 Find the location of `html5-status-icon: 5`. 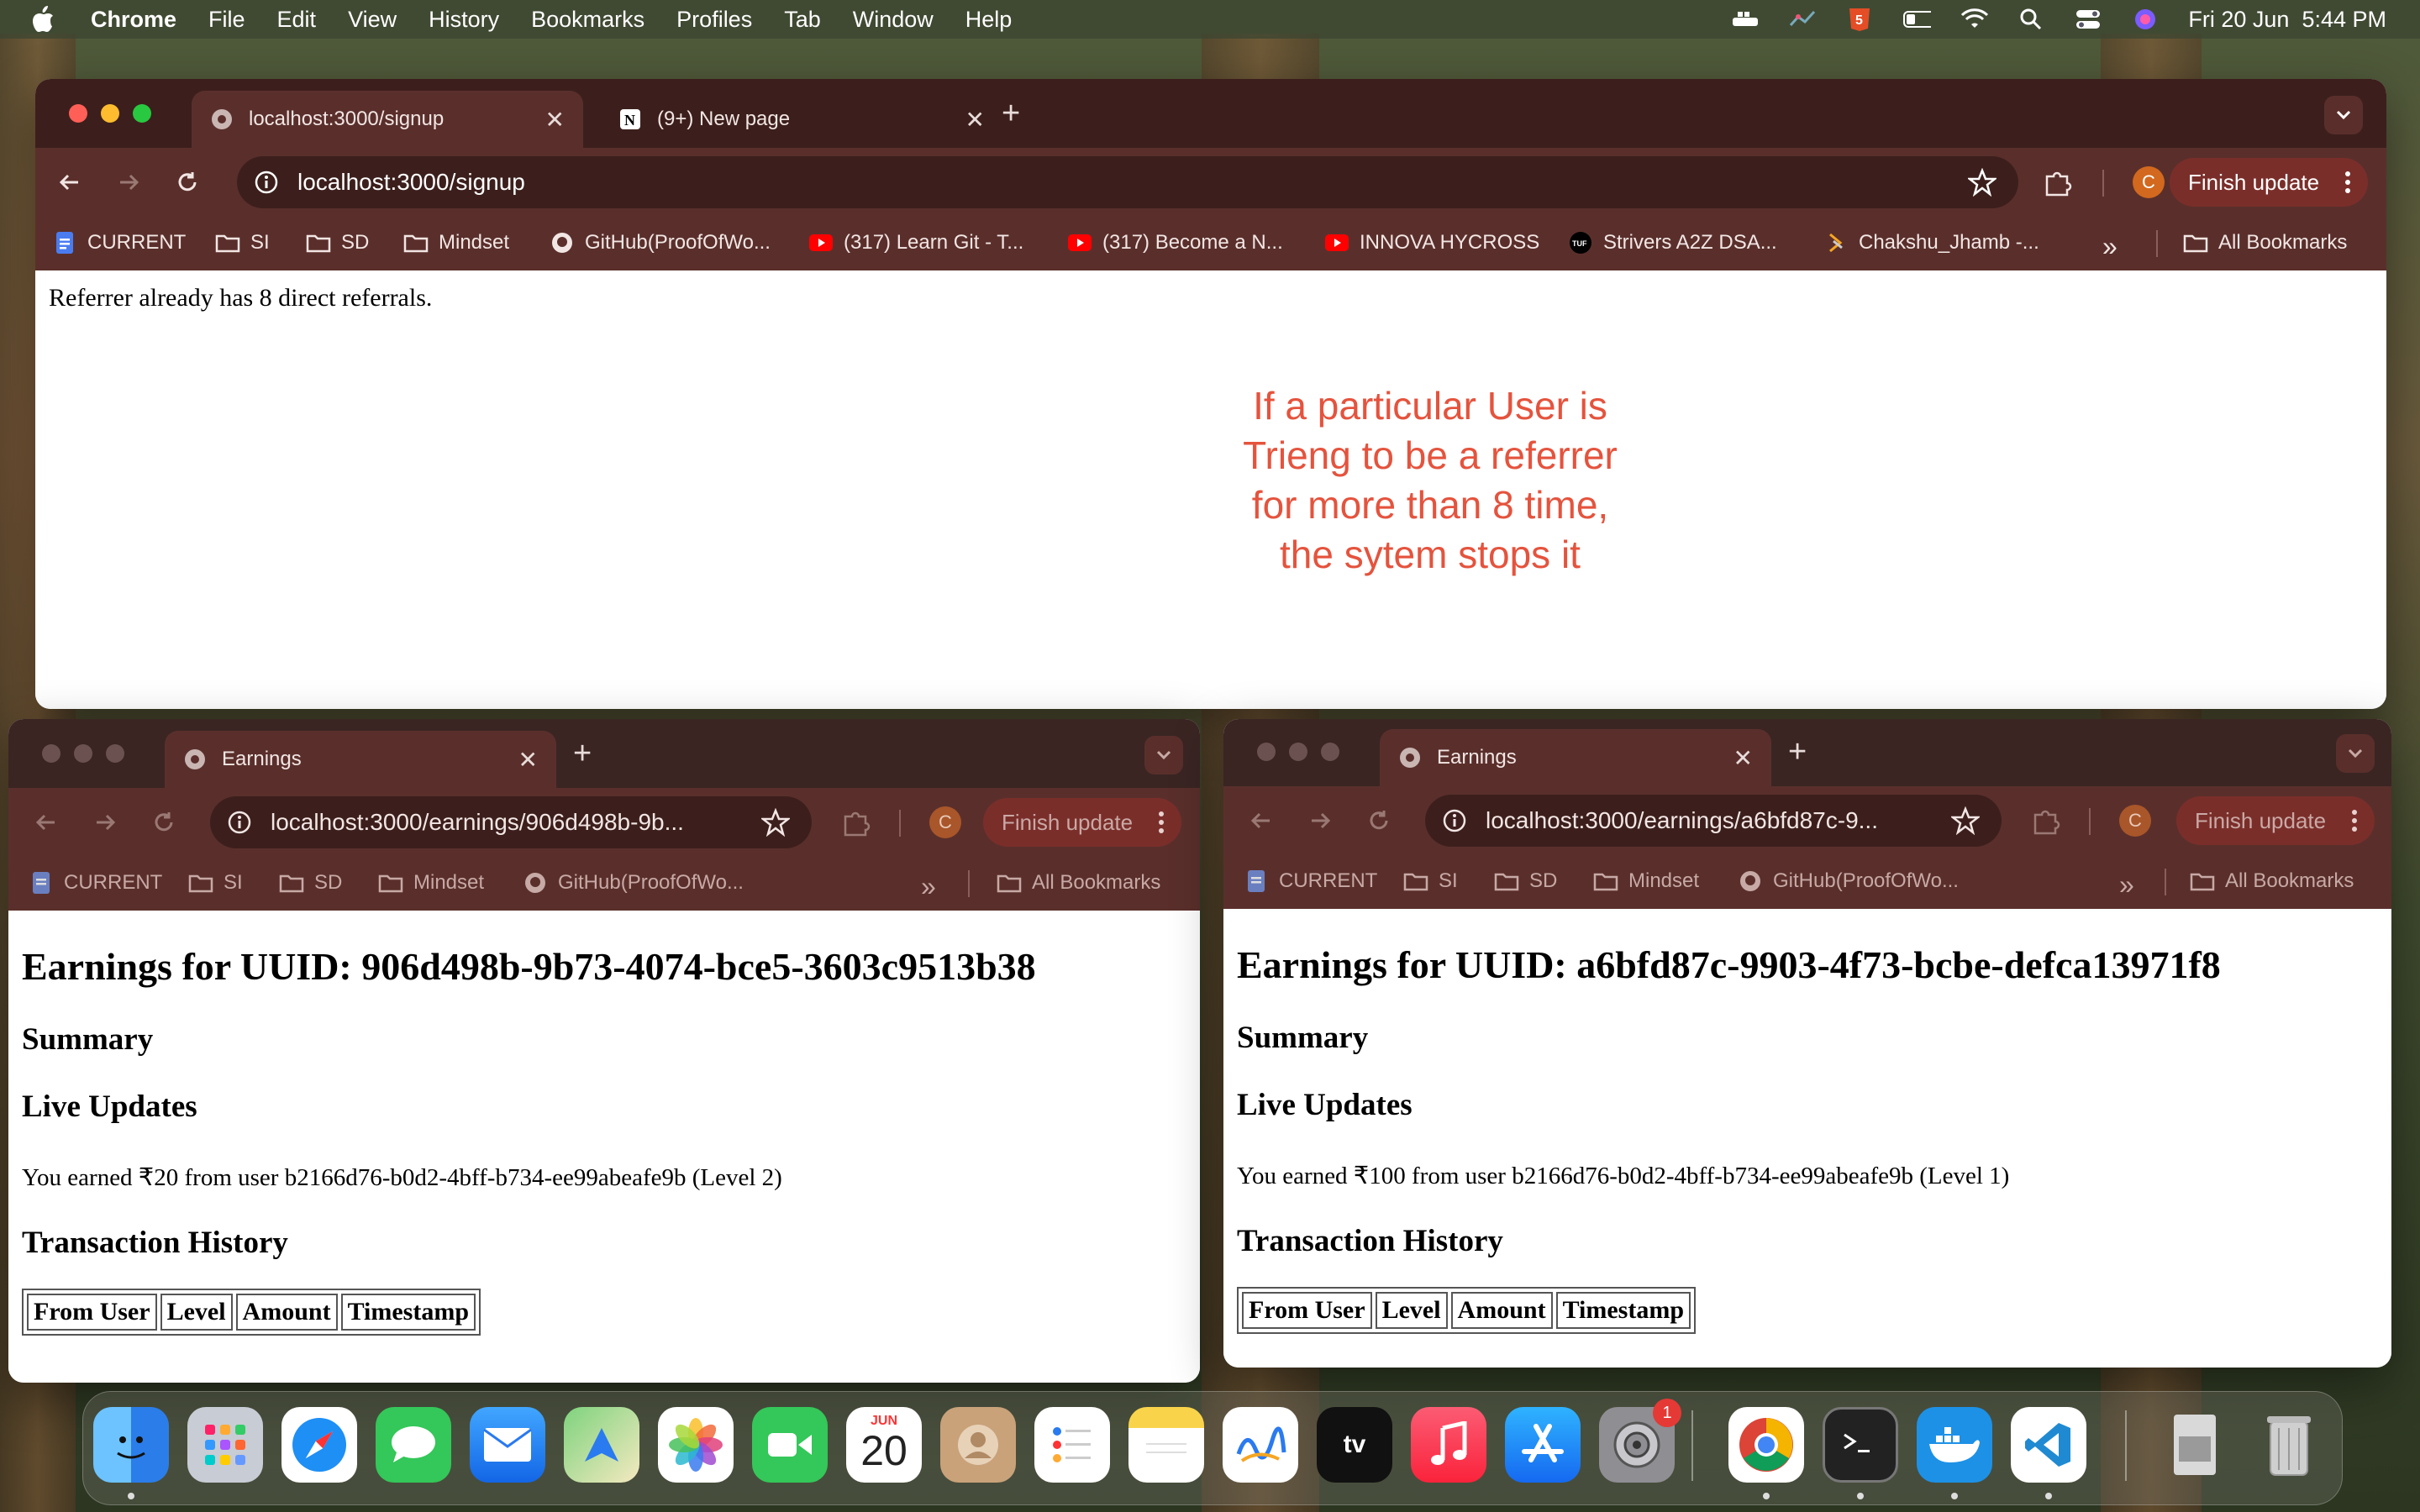

html5-status-icon: 5 is located at coordinates (1860, 19).